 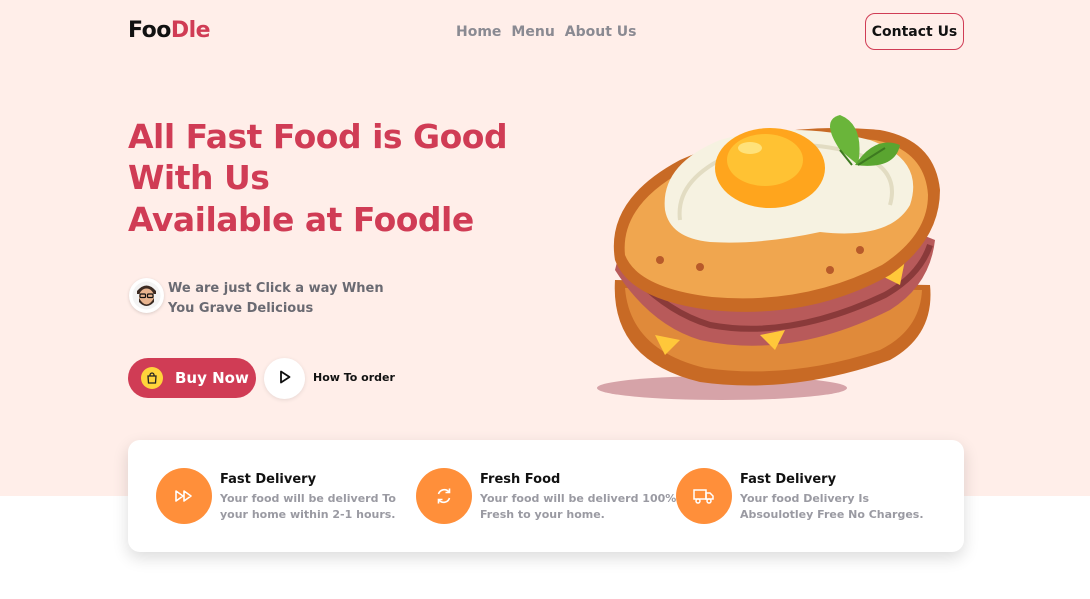 I want to click on how-to-order-link: How To order, so click(x=354, y=377).